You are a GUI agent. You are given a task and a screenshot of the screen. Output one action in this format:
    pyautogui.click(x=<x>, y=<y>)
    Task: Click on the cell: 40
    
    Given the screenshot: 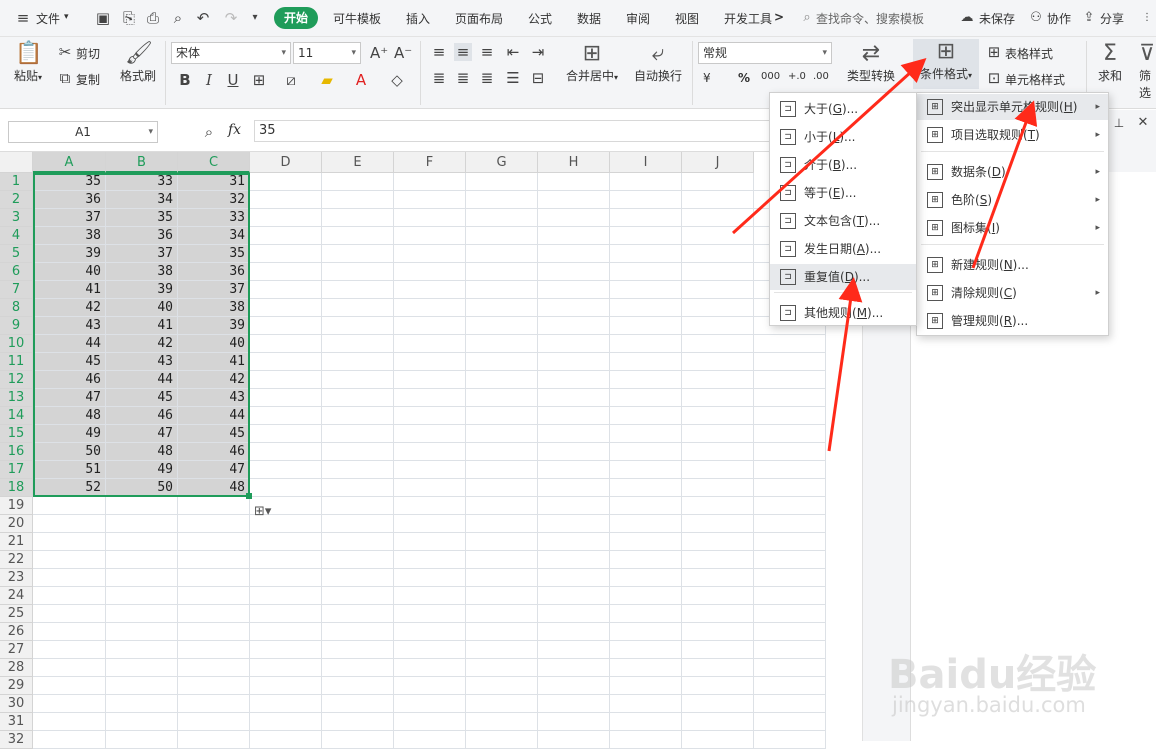 What is the action you would take?
    pyautogui.click(x=214, y=344)
    